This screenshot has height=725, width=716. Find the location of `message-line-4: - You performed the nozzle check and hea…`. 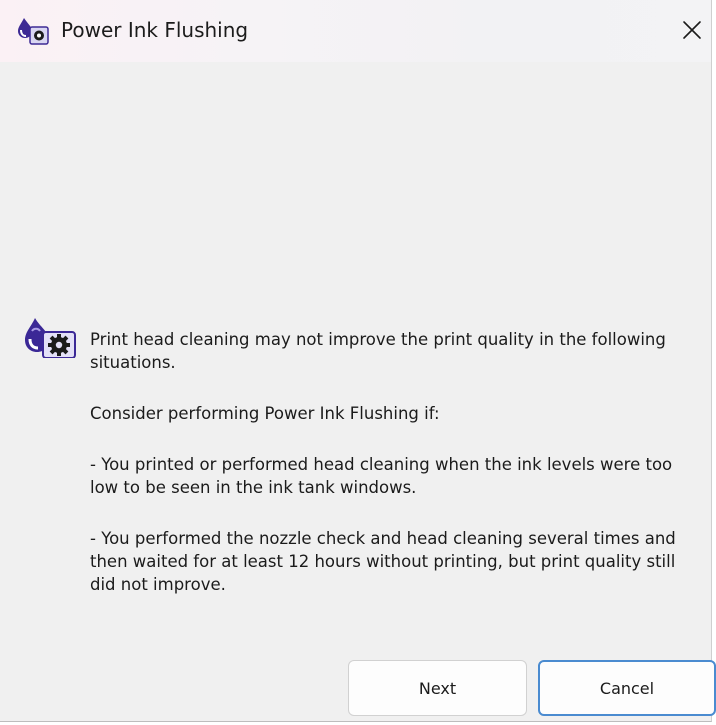

message-line-4: - You performed the nozzle check and hea… is located at coordinates (383, 561).